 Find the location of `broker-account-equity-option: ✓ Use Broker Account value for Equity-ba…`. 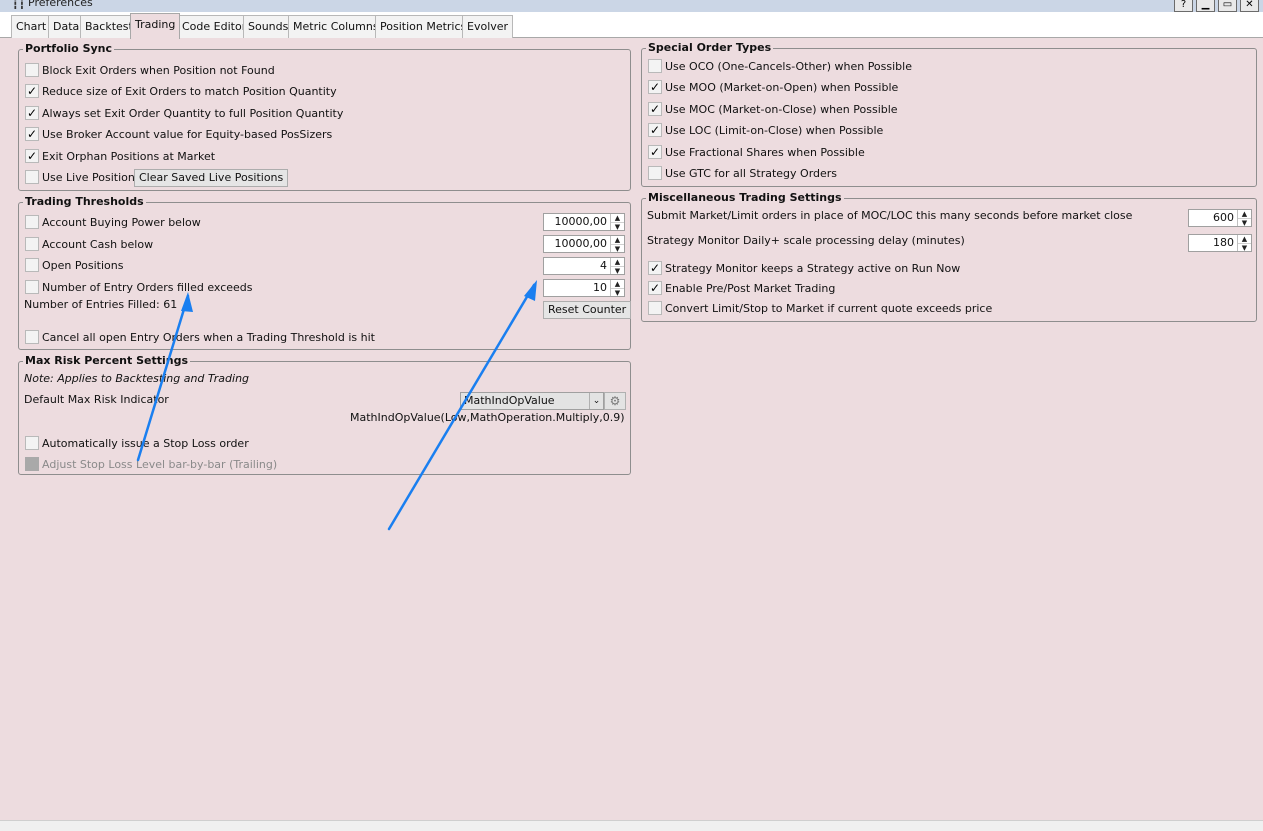

broker-account-equity-option: ✓ Use Broker Account value for Equity-ba… is located at coordinates (178, 134).